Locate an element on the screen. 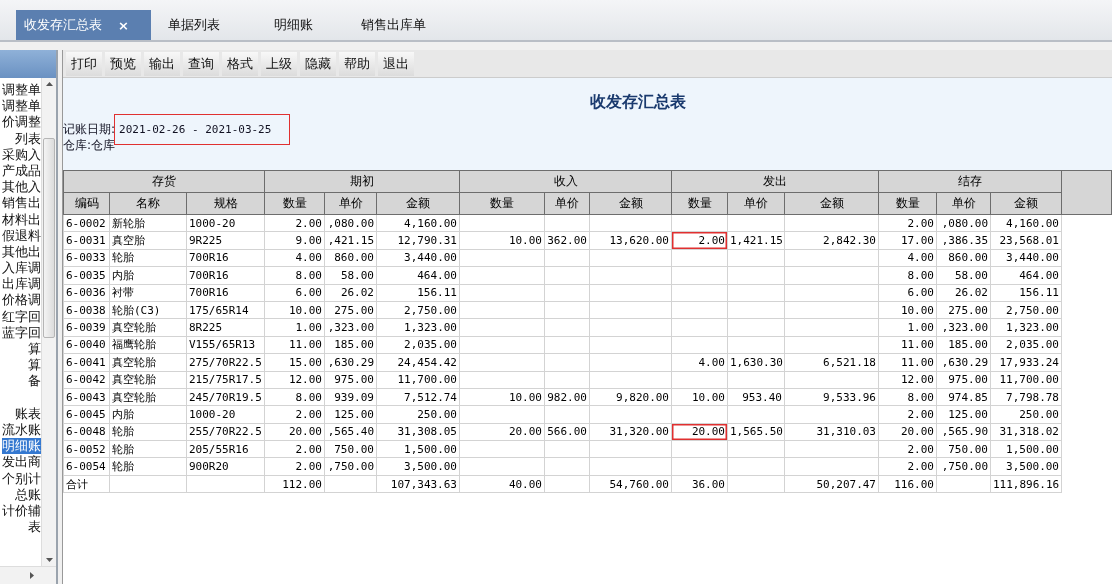 Image resolution: width=1112 pixels, height=584 pixels. toolbar-button: 帮助 is located at coordinates (357, 63).